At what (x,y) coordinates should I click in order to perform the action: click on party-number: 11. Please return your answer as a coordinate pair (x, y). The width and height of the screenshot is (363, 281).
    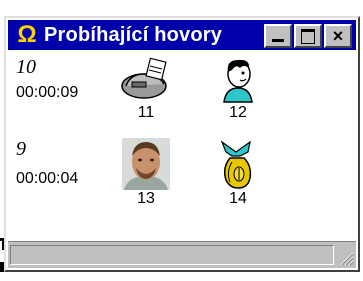
    Looking at the image, I should click on (146, 112).